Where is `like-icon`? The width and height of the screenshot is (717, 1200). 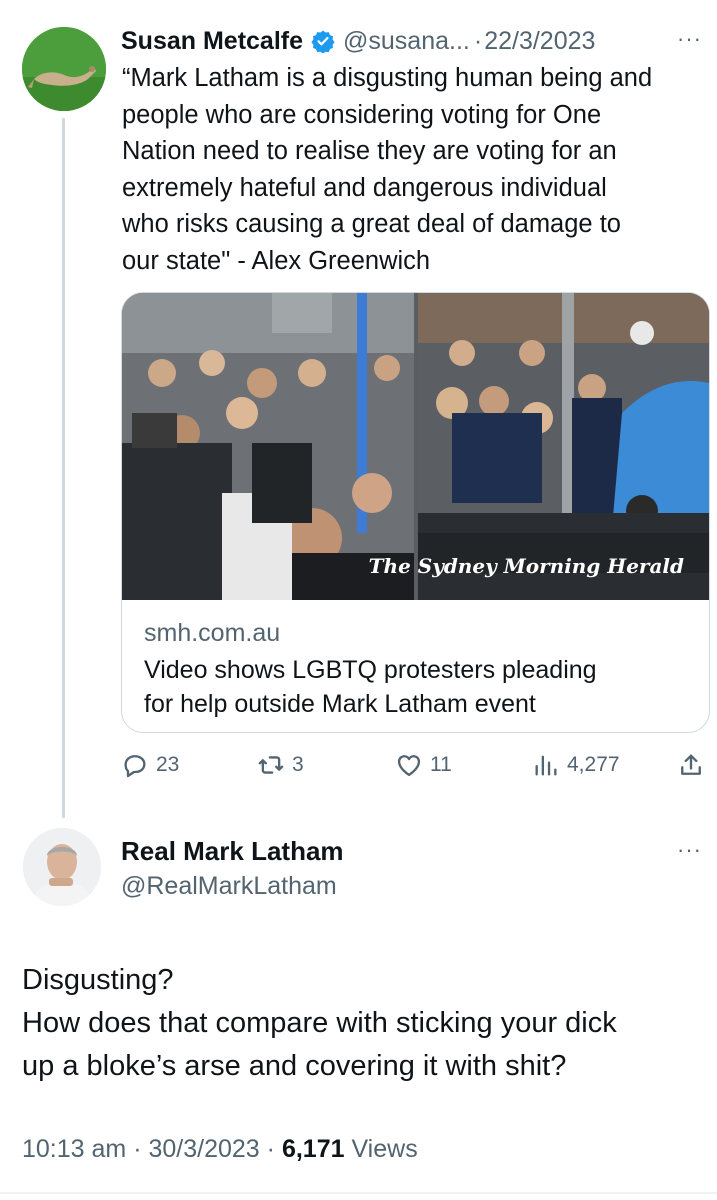 like-icon is located at coordinates (409, 766).